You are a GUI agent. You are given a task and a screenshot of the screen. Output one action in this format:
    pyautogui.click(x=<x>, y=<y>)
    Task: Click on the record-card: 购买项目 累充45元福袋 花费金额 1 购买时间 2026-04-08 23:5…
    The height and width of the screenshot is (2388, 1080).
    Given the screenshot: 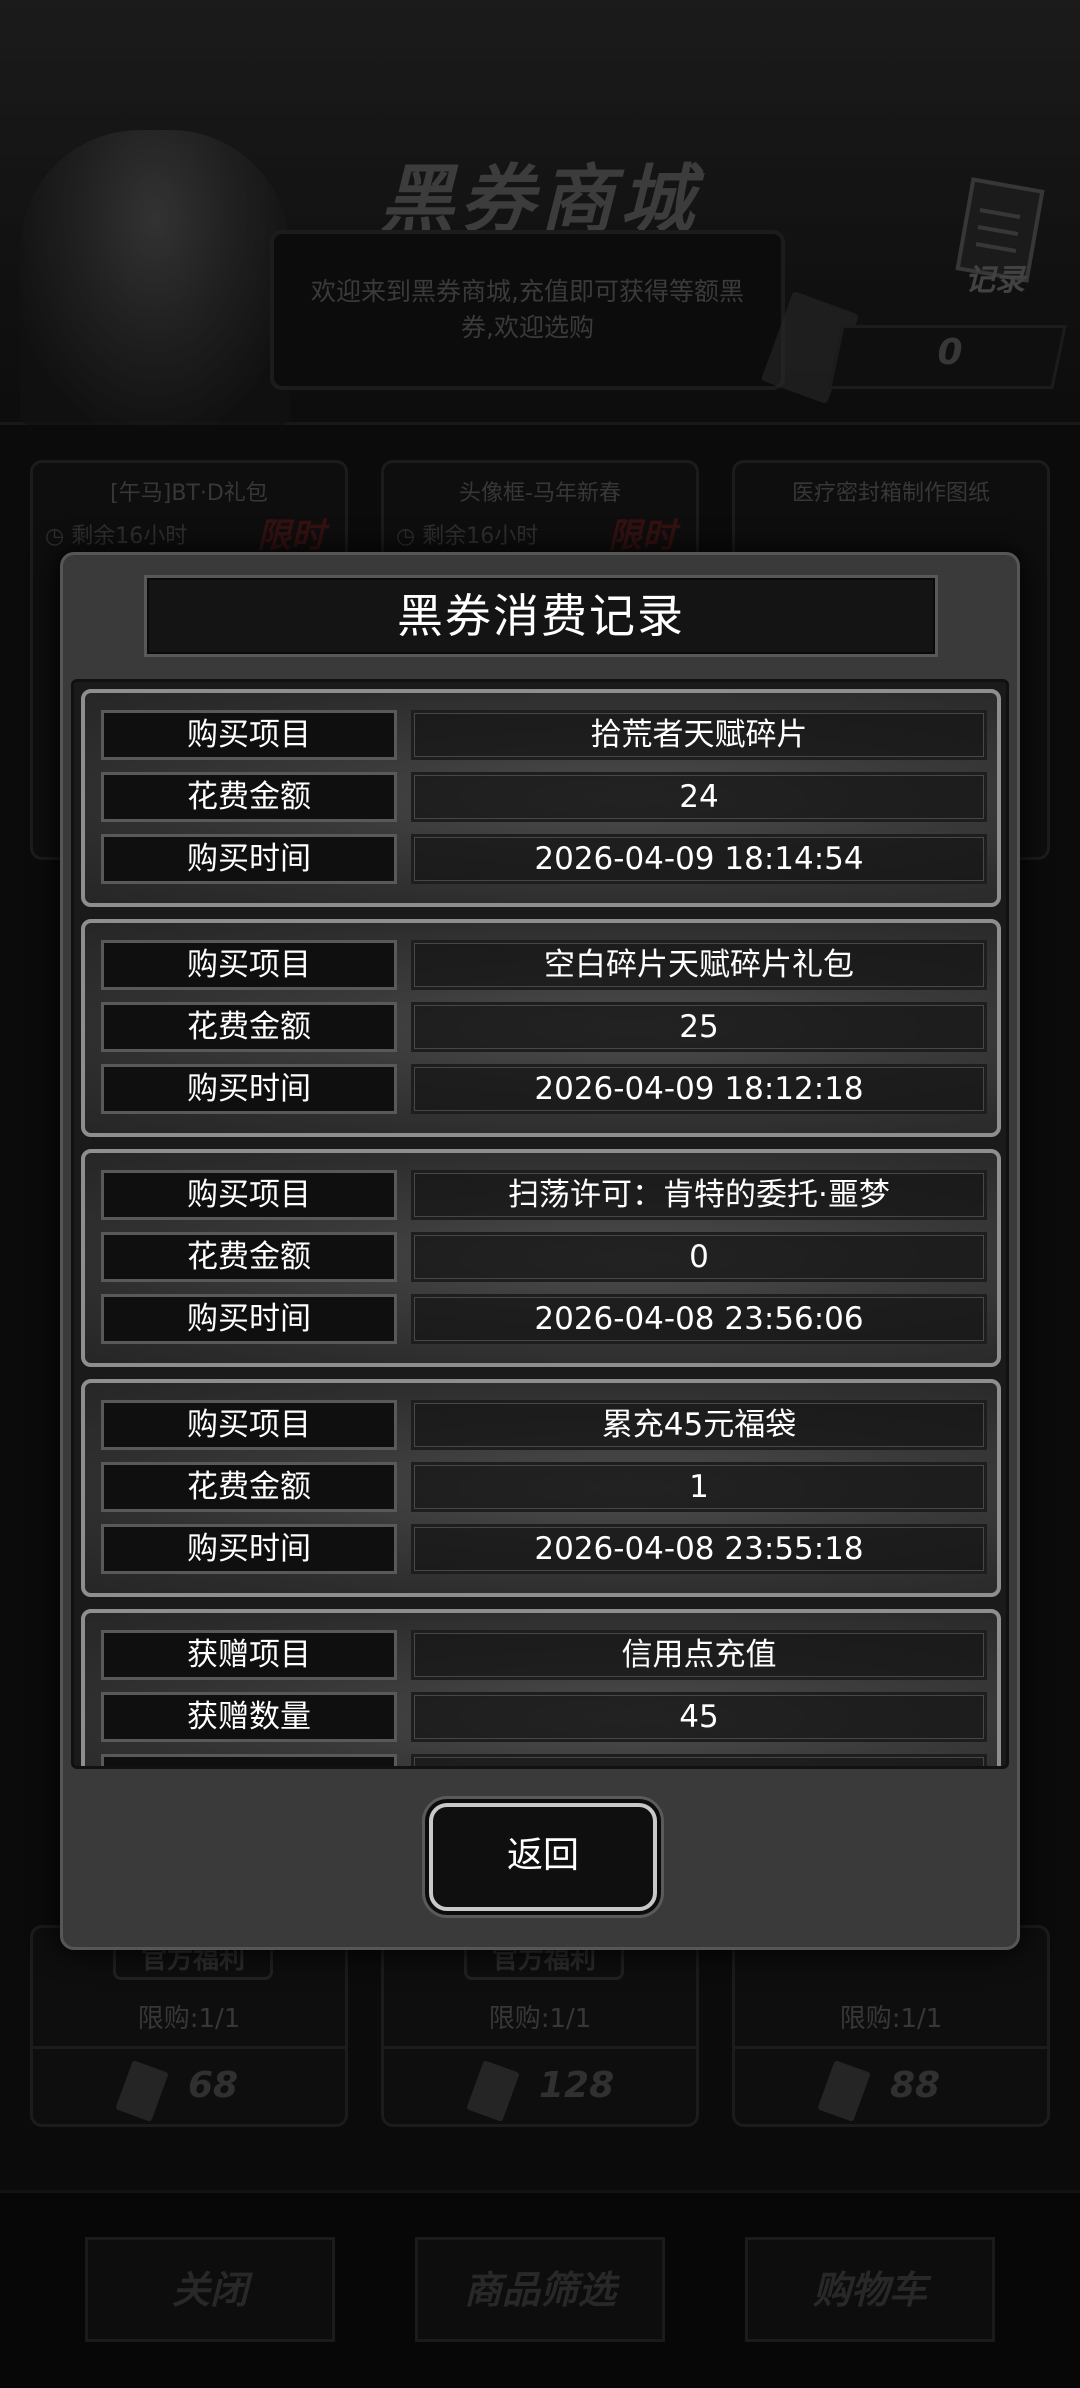 What is the action you would take?
    pyautogui.click(x=541, y=1488)
    